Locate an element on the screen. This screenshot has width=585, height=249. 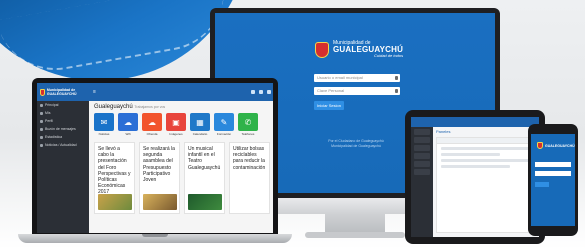
phone-brand: GUALEGUAYCHÚ is located at coordinates (560, 145).